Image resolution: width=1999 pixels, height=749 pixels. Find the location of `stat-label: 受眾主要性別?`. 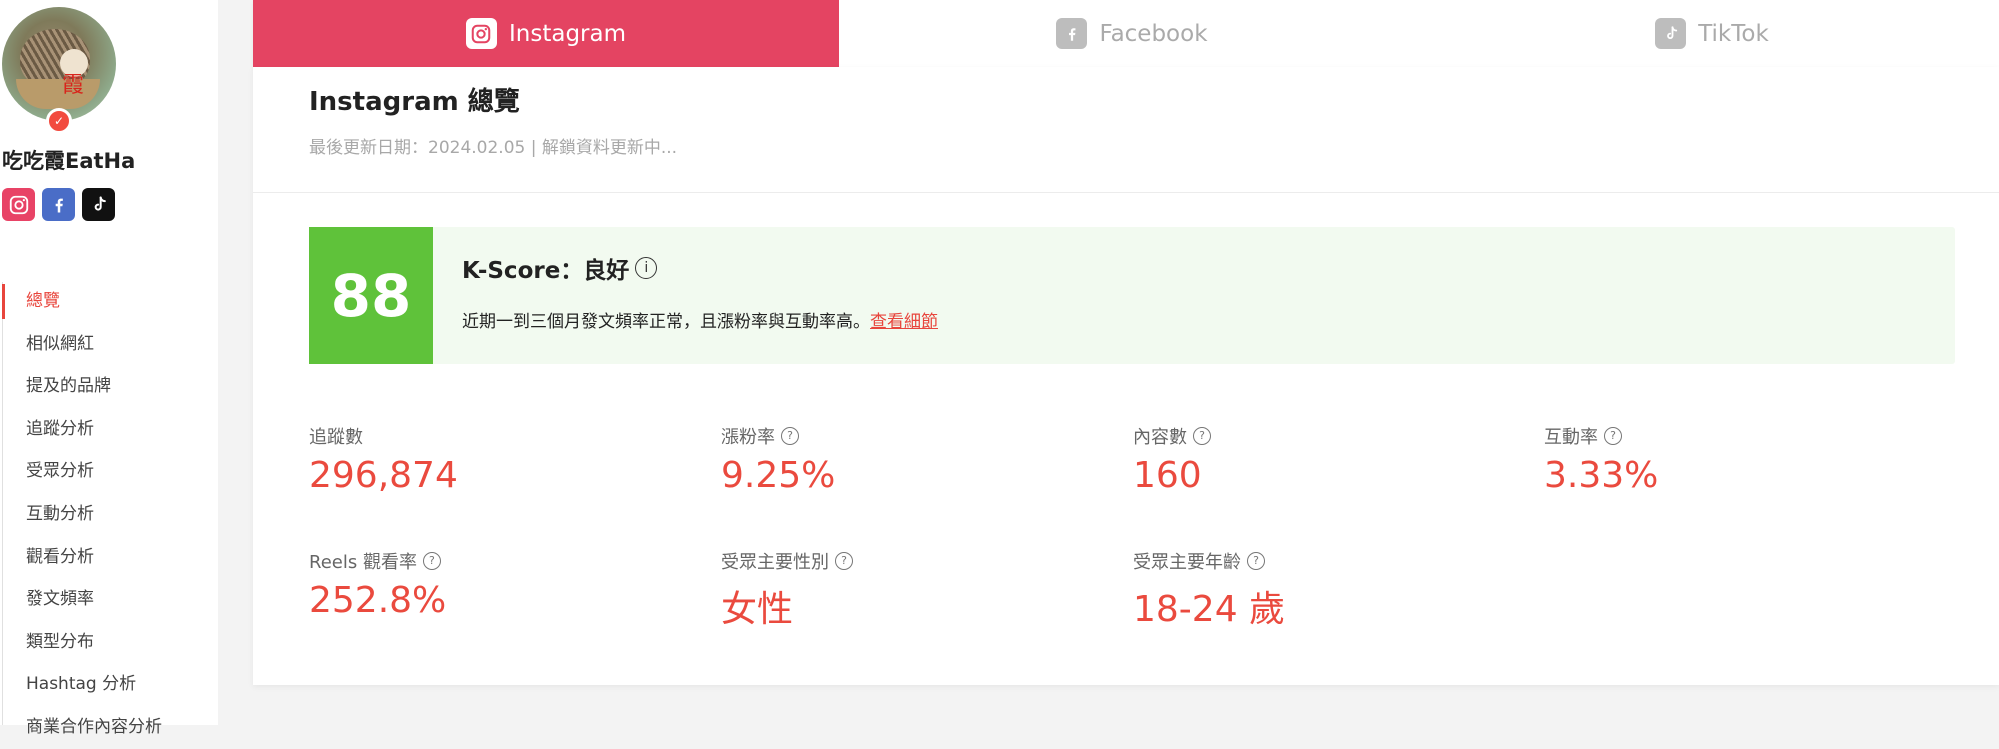

stat-label: 受眾主要性別? is located at coordinates (787, 561).